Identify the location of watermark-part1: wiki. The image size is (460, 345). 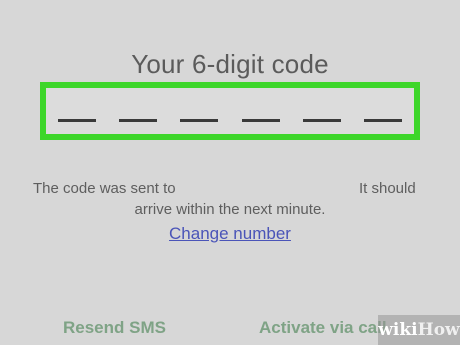
(398, 330).